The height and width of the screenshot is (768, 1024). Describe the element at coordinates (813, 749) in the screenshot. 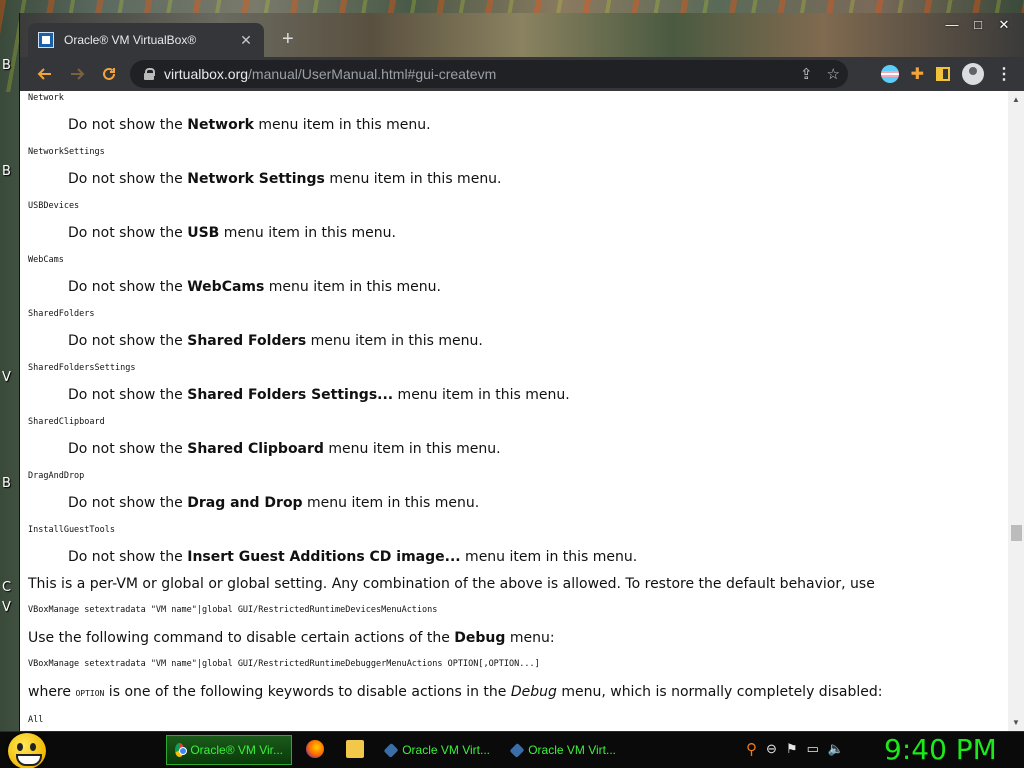

I see `display-icon: ▭` at that location.